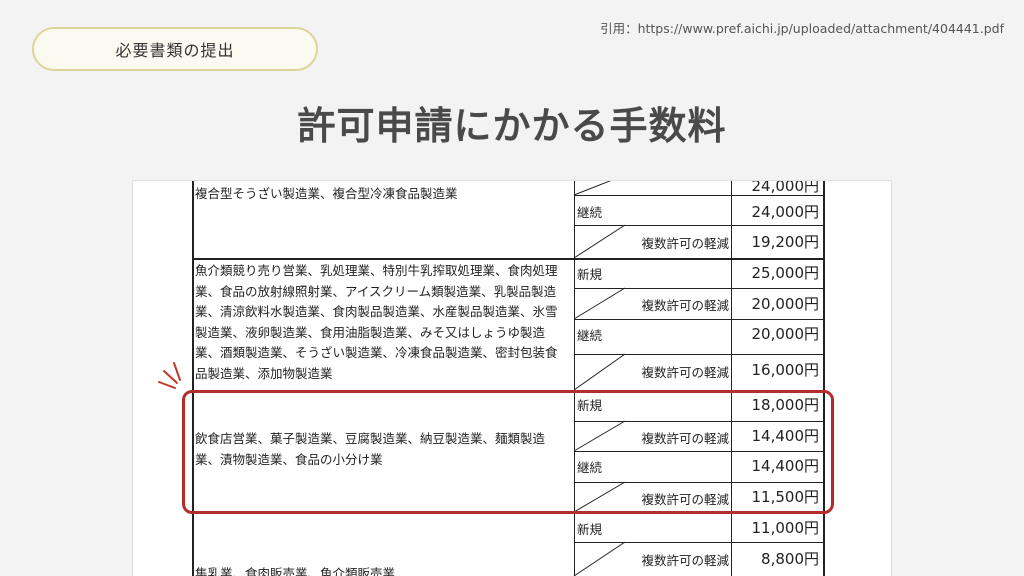 This screenshot has height=576, width=1024. Describe the element at coordinates (824, 378) in the screenshot. I see `table-border-right` at that location.